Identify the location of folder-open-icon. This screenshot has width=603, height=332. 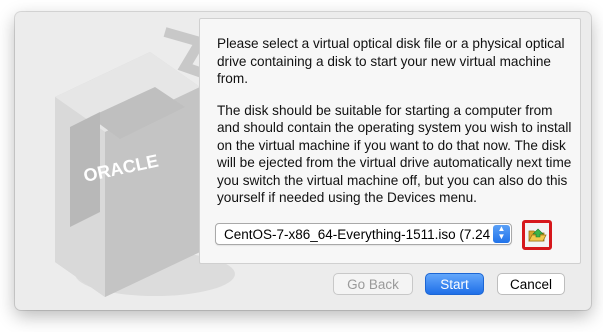
(537, 235).